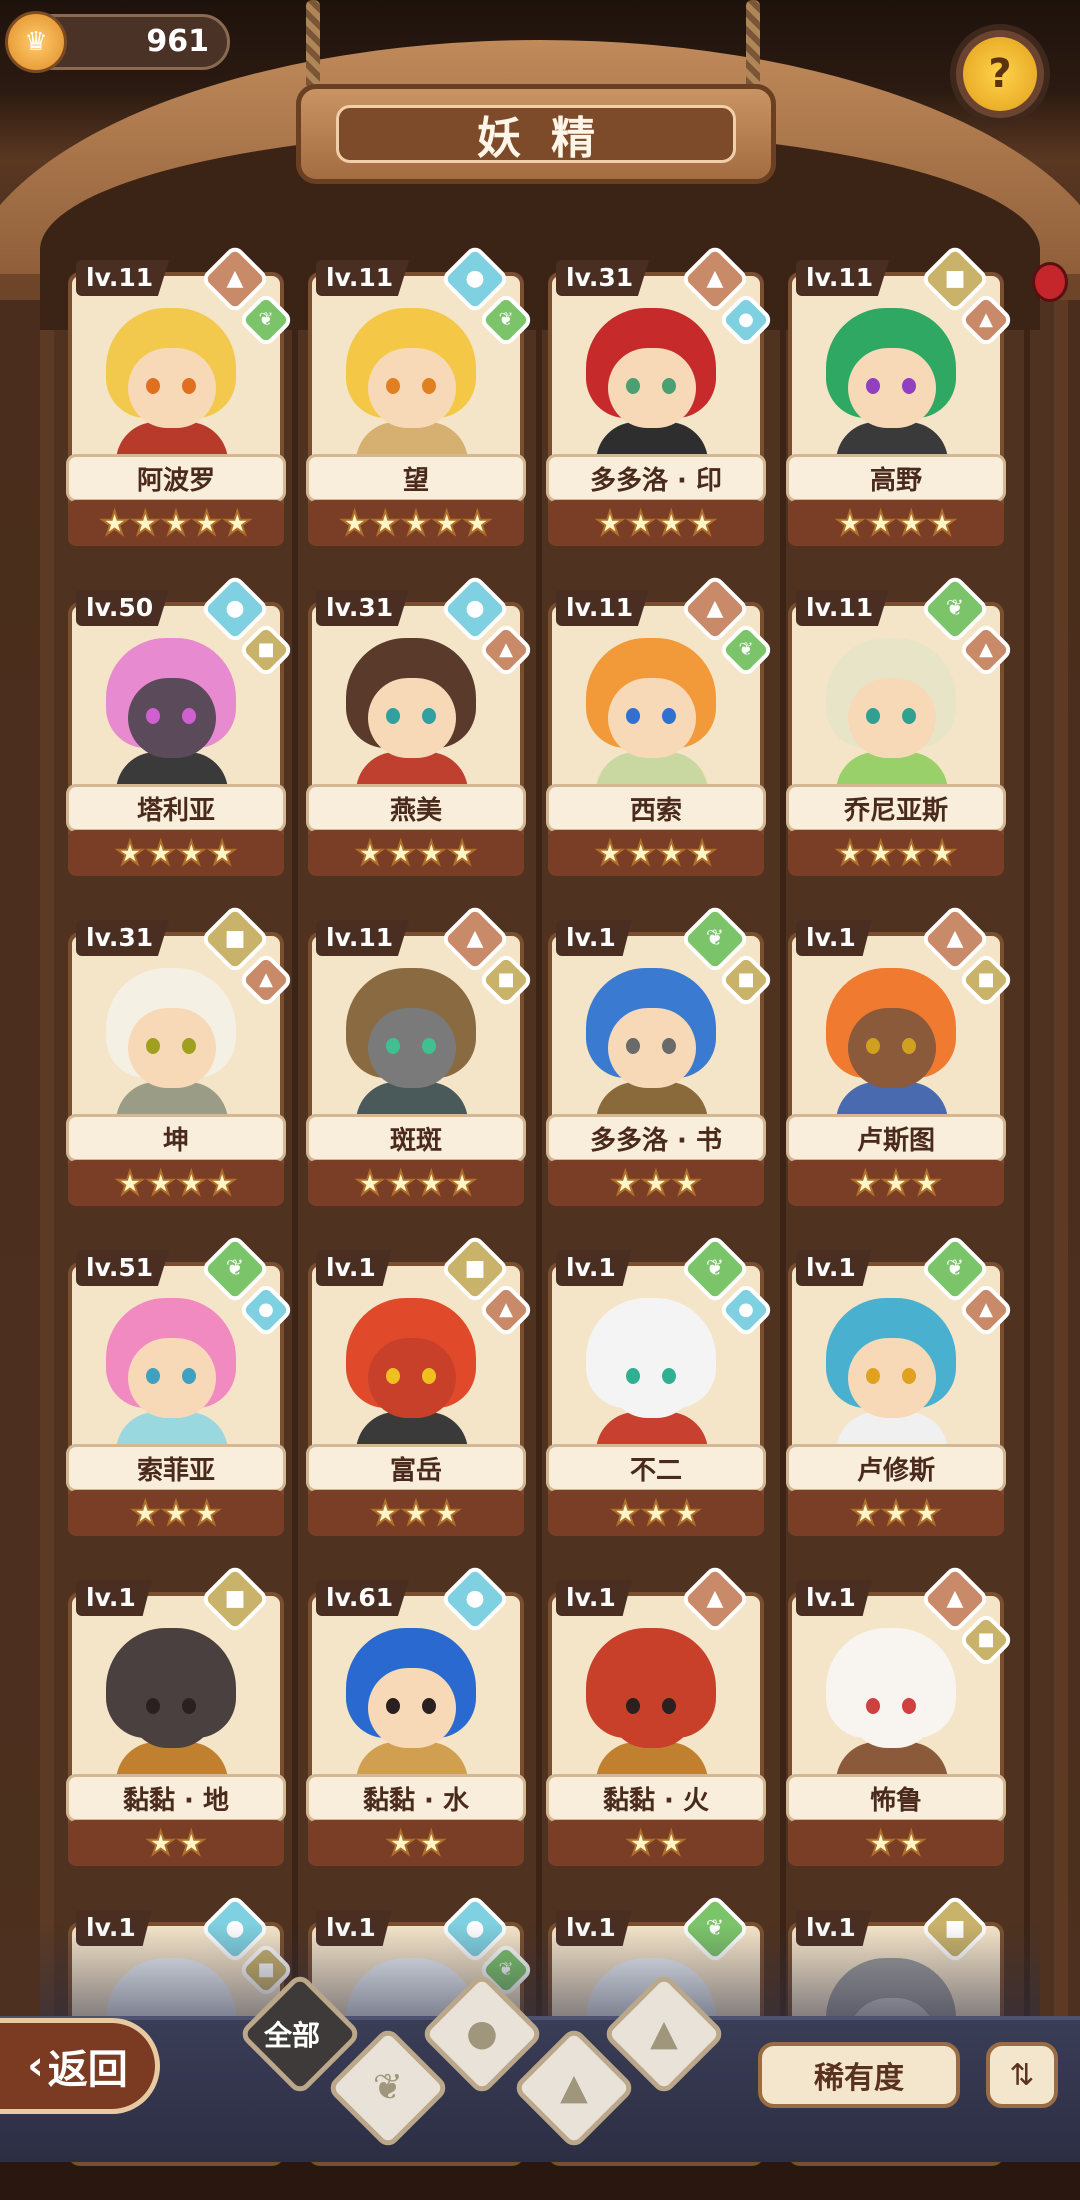 This screenshot has height=2200, width=1080. Describe the element at coordinates (656, 1468) in the screenshot. I see `fairy-name: 不二` at that location.